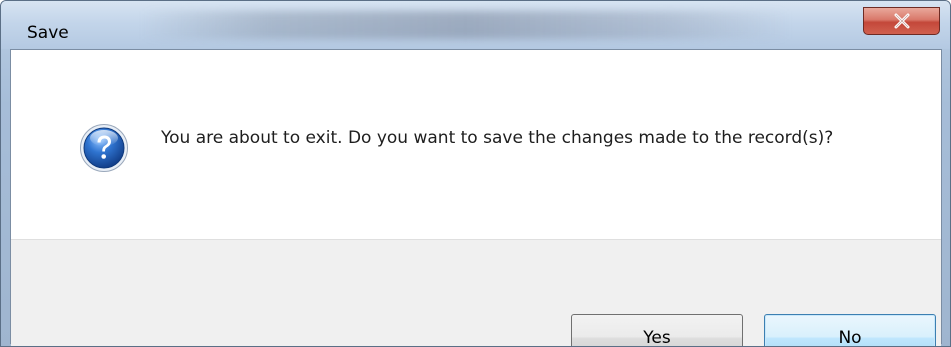  I want to click on title-bar: Save, so click(475, 25).